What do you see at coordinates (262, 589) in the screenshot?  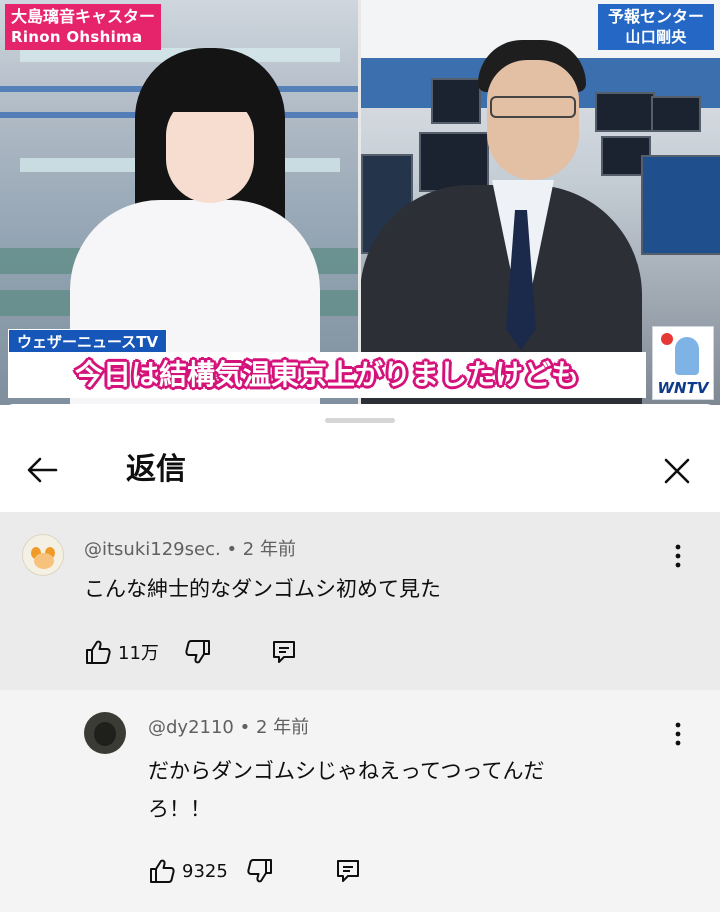 I see `comment-text: こんな紳士的なダンゴムシ初めて見た` at bounding box center [262, 589].